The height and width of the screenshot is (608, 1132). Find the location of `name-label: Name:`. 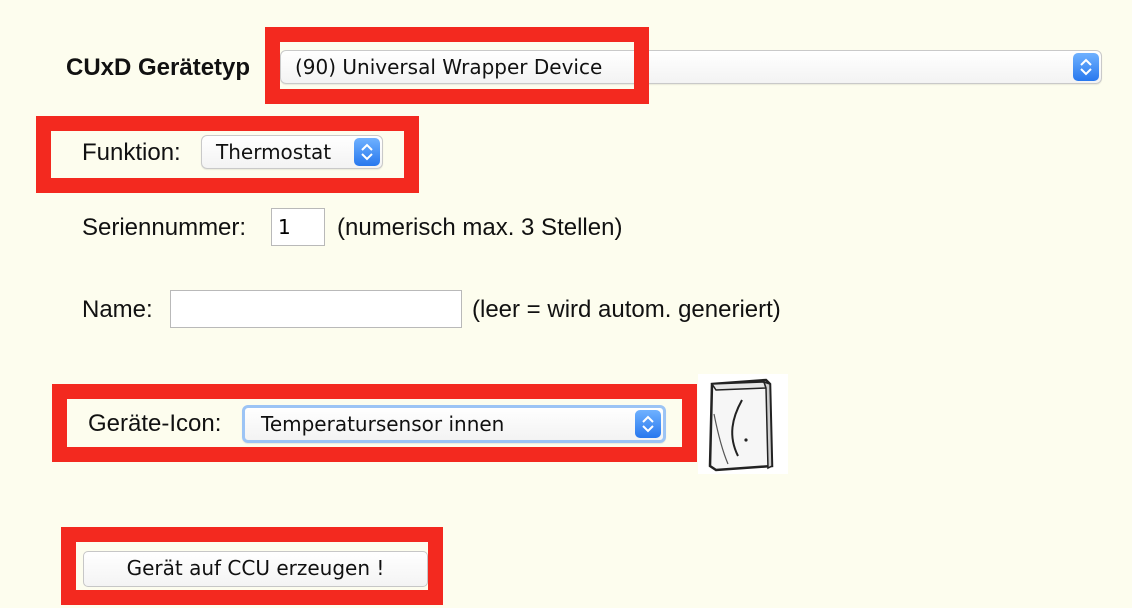

name-label: Name: is located at coordinates (117, 309).